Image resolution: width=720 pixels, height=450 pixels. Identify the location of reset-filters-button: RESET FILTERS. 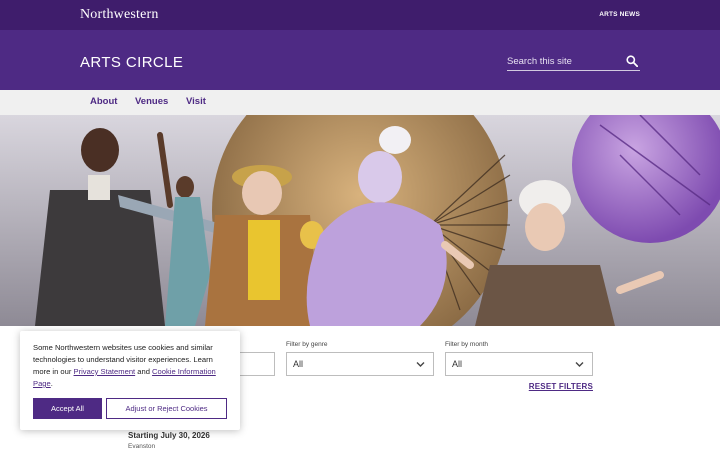
(561, 386).